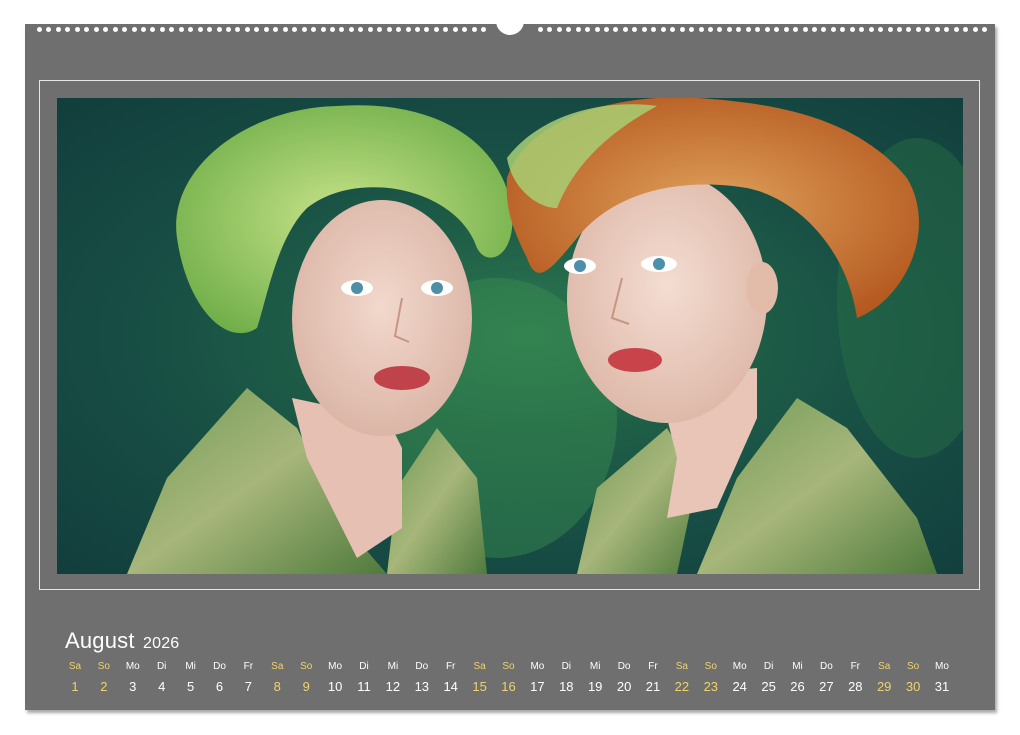 This screenshot has height=735, width=1020. Describe the element at coordinates (104, 686) in the screenshot. I see `day-number: 2` at that location.